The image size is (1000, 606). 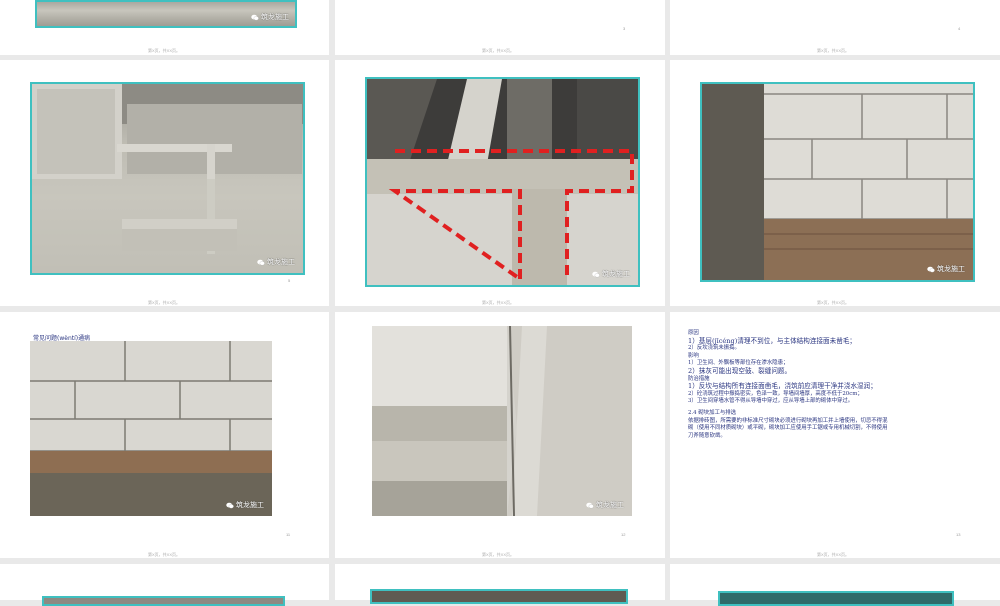 I want to click on slide-page: 4 第X页，共XX页。, so click(x=835, y=27).